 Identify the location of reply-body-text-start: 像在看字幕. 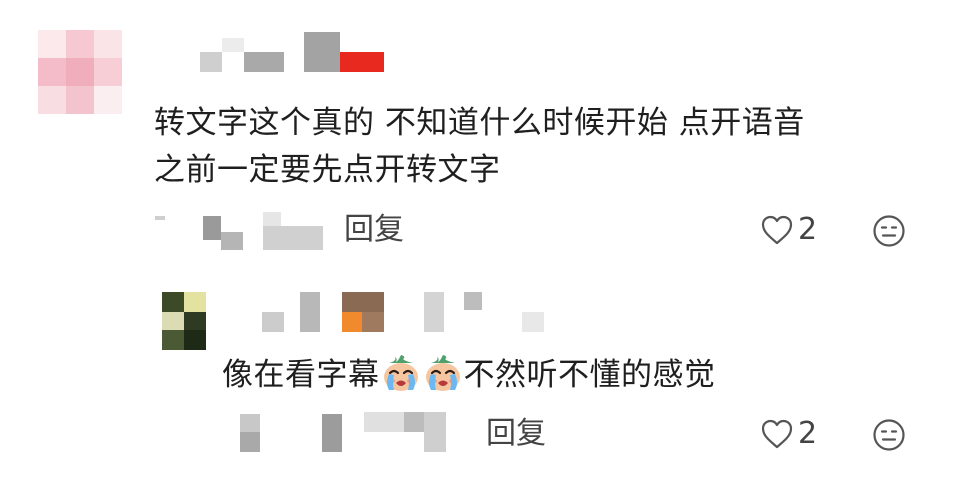
(301, 375).